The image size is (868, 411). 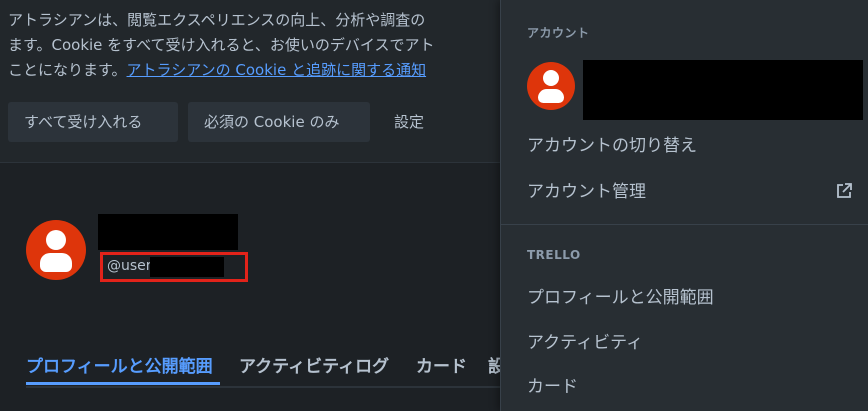 What do you see at coordinates (56, 250) in the screenshot?
I see `user-avatar-icon` at bounding box center [56, 250].